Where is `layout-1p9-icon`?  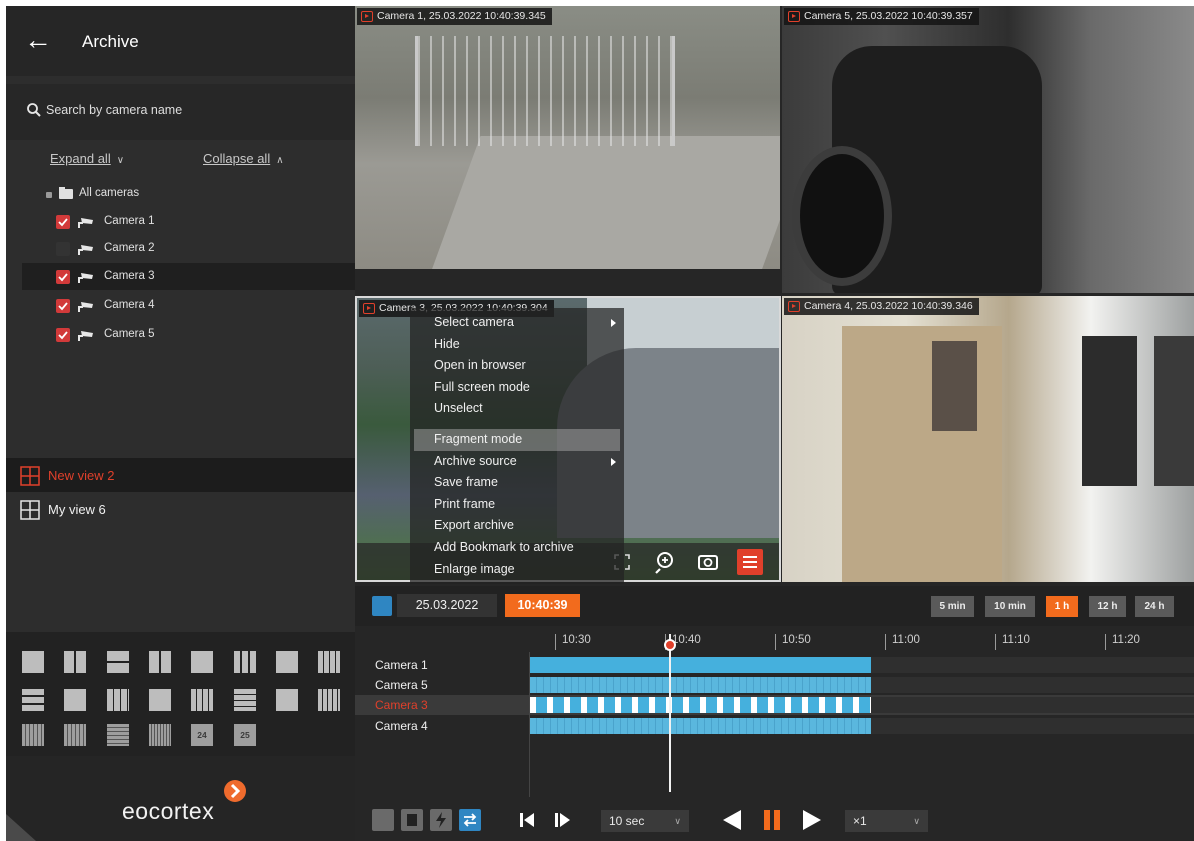
layout-1p9-icon is located at coordinates (118, 700).